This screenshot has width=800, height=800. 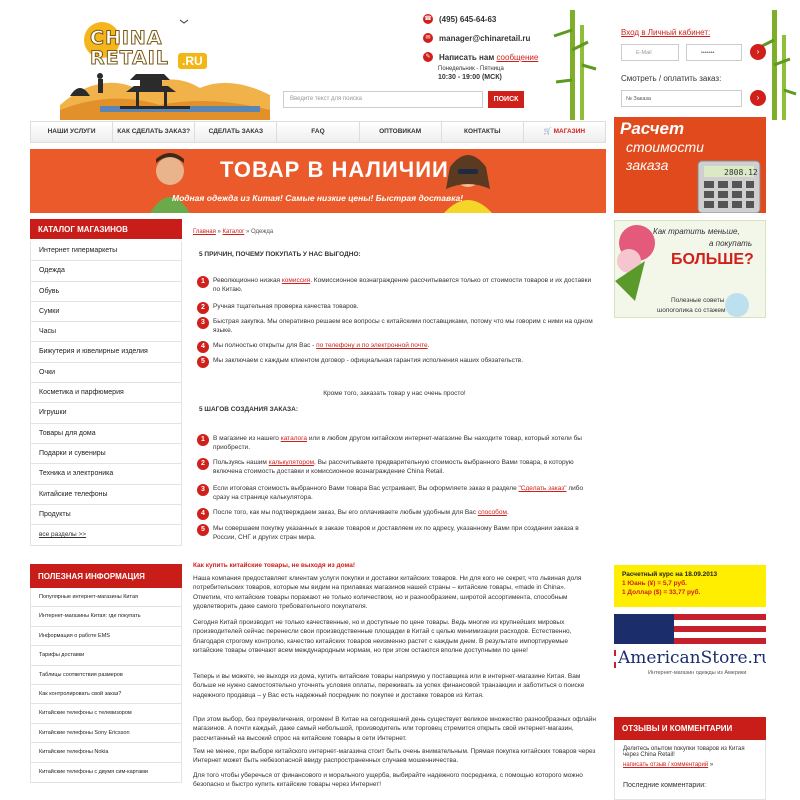 I want to click on phone-number: (495) 645-64-63, so click(x=468, y=19).